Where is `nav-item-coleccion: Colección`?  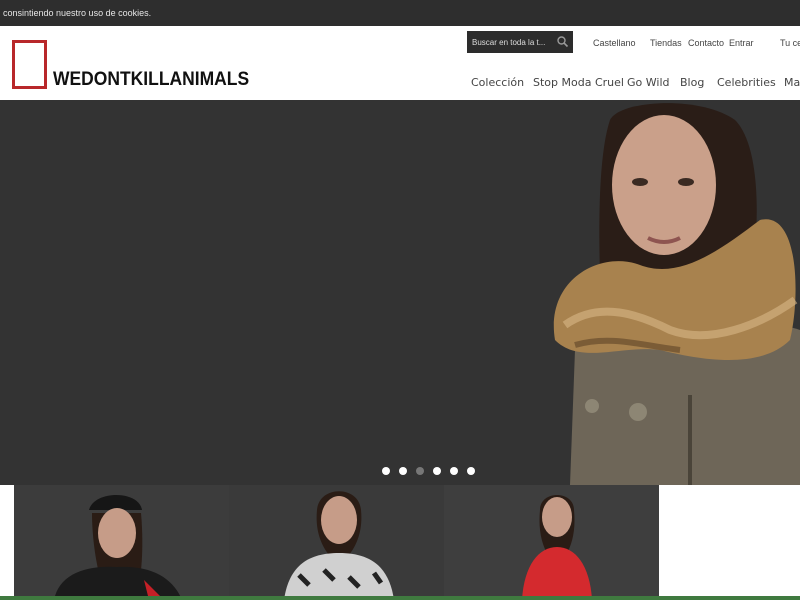 nav-item-coleccion: Colección is located at coordinates (497, 82).